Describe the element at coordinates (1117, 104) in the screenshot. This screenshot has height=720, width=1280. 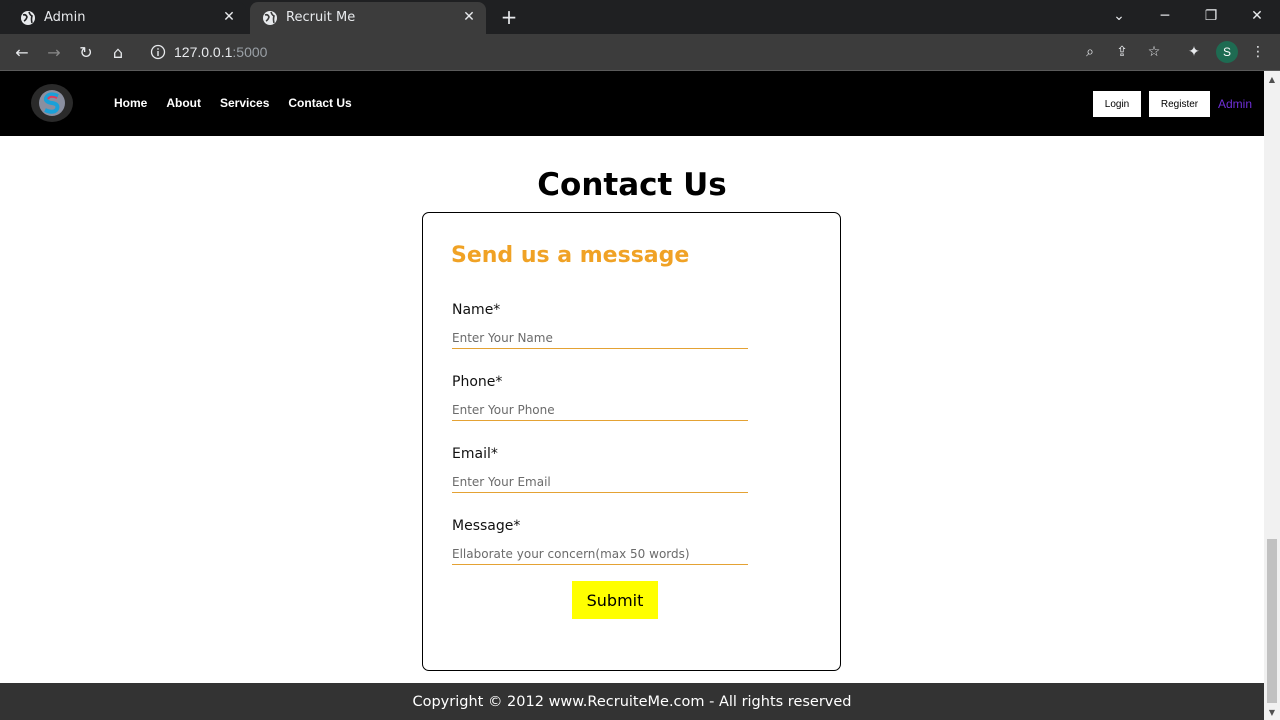
I see `login-button: Login` at that location.